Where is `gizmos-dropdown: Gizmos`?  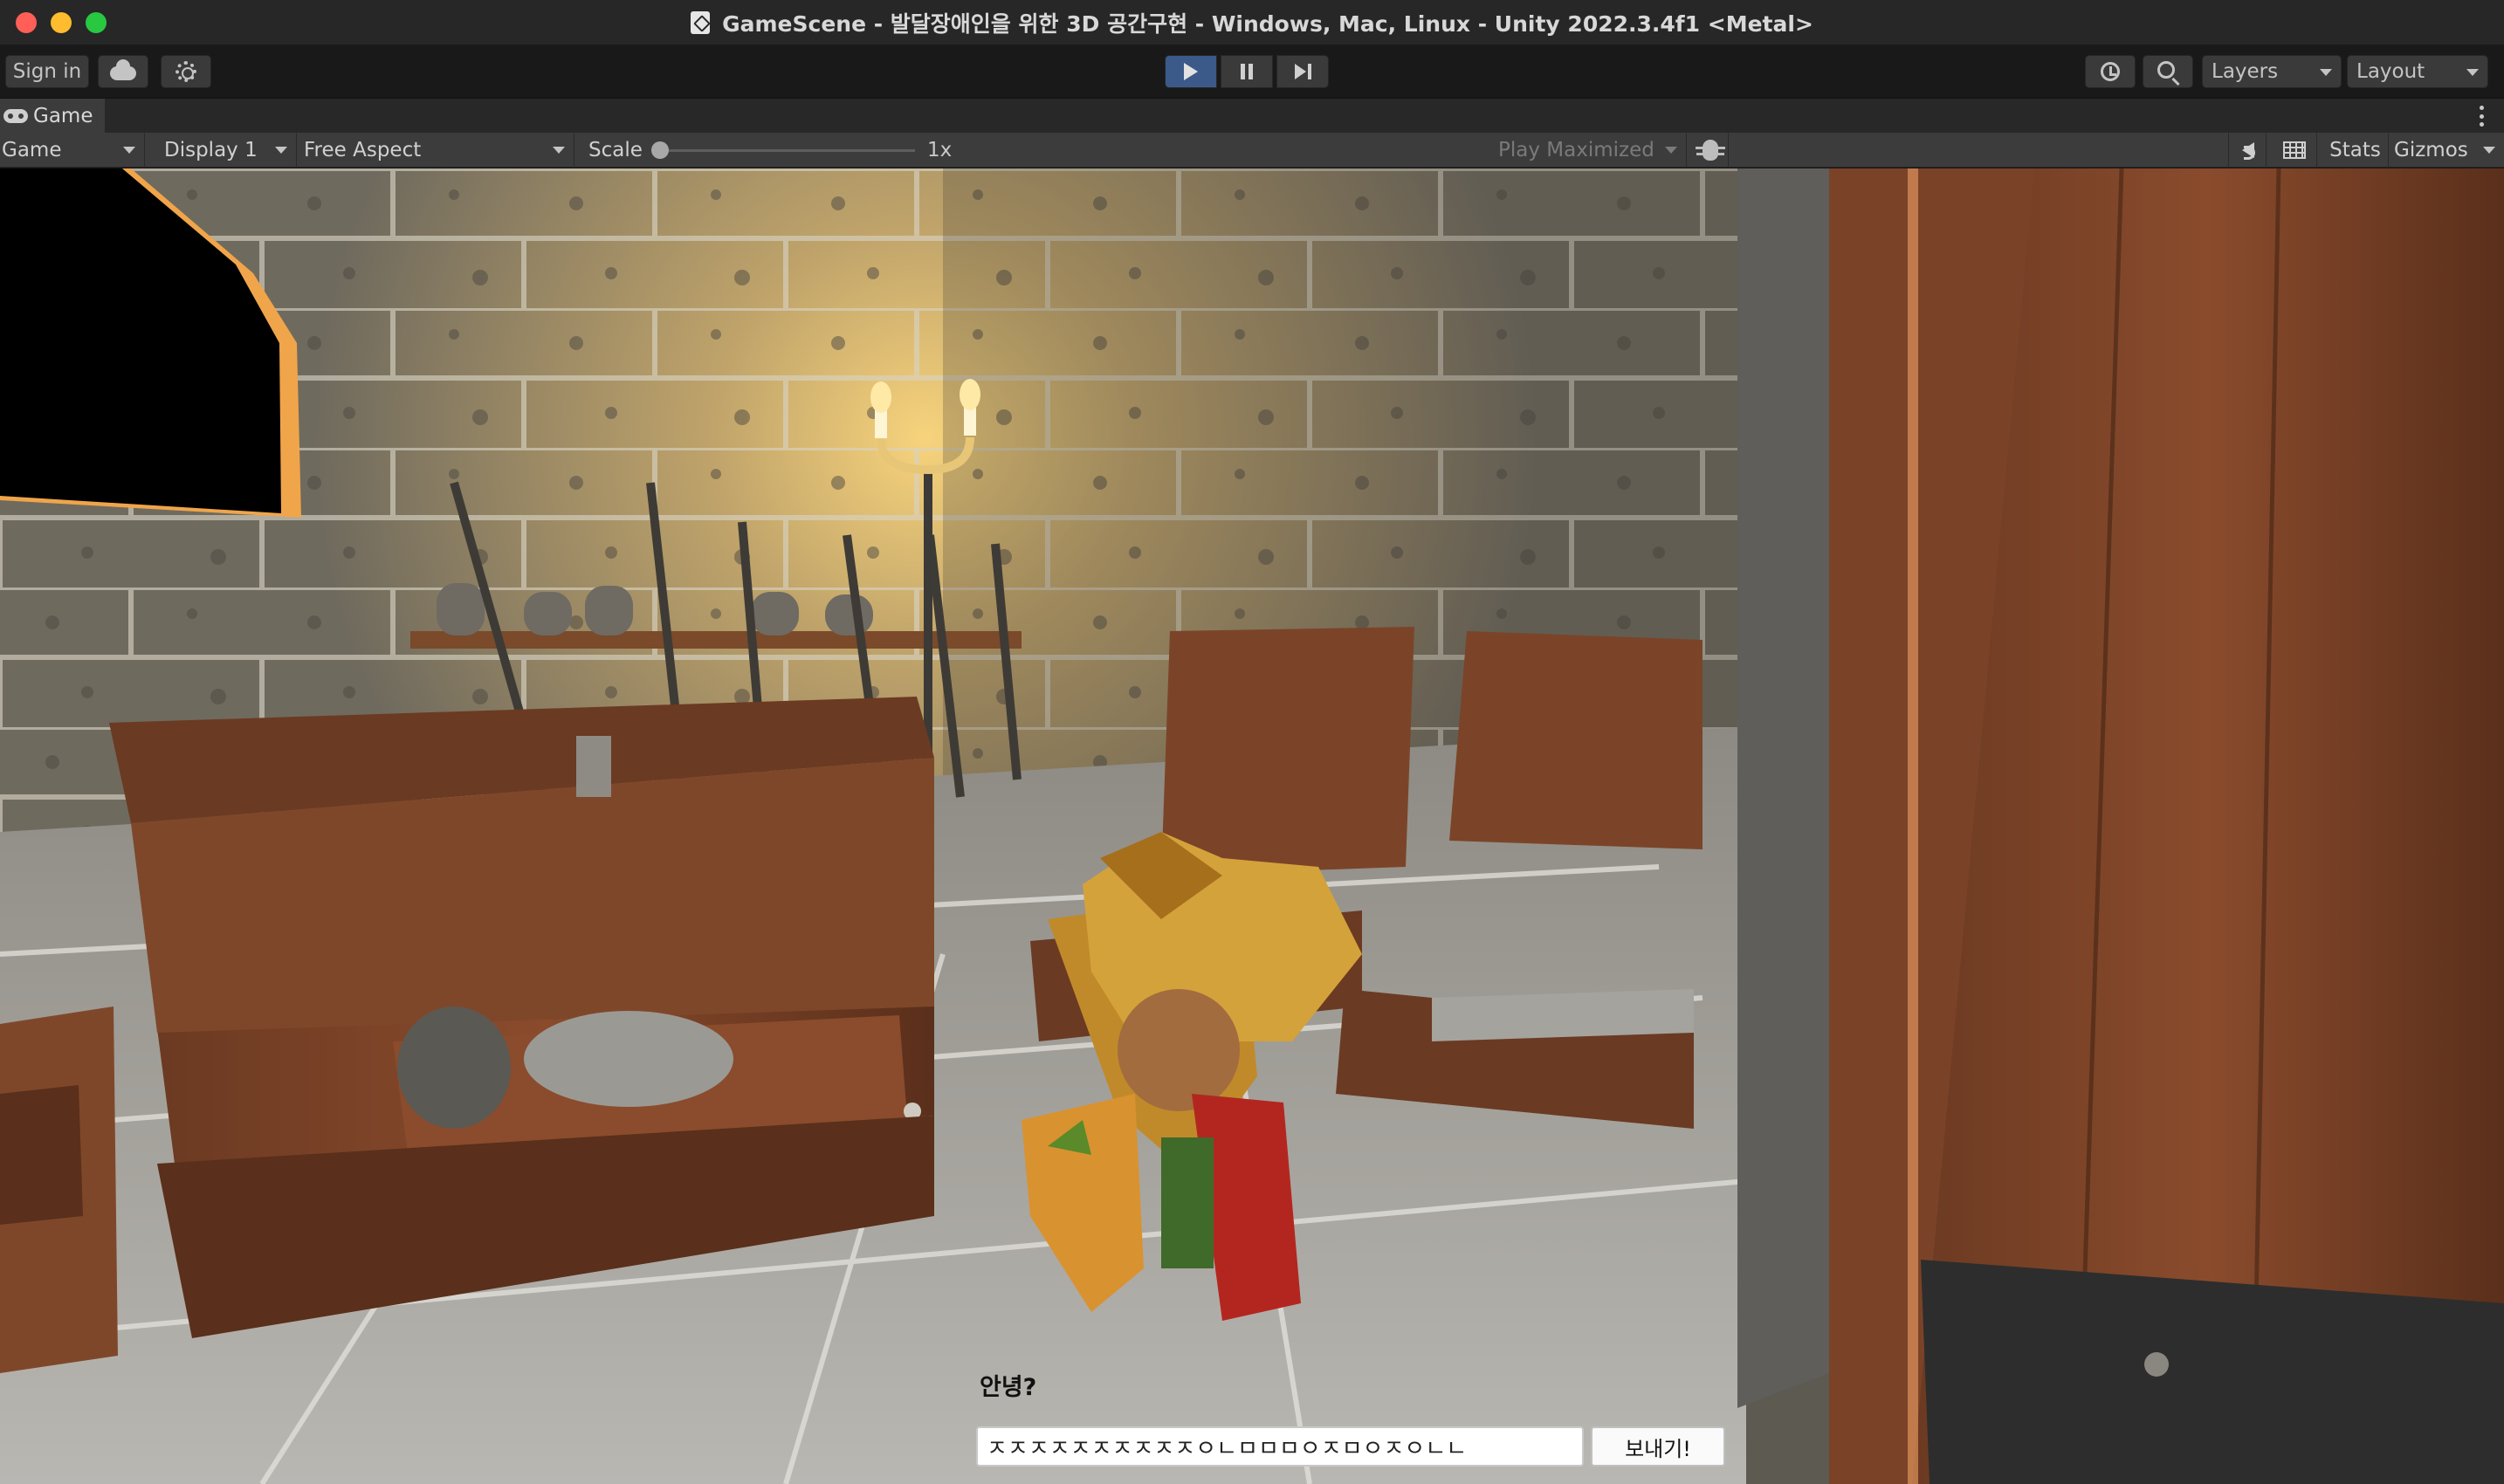 gizmos-dropdown: Gizmos is located at coordinates (2446, 151).